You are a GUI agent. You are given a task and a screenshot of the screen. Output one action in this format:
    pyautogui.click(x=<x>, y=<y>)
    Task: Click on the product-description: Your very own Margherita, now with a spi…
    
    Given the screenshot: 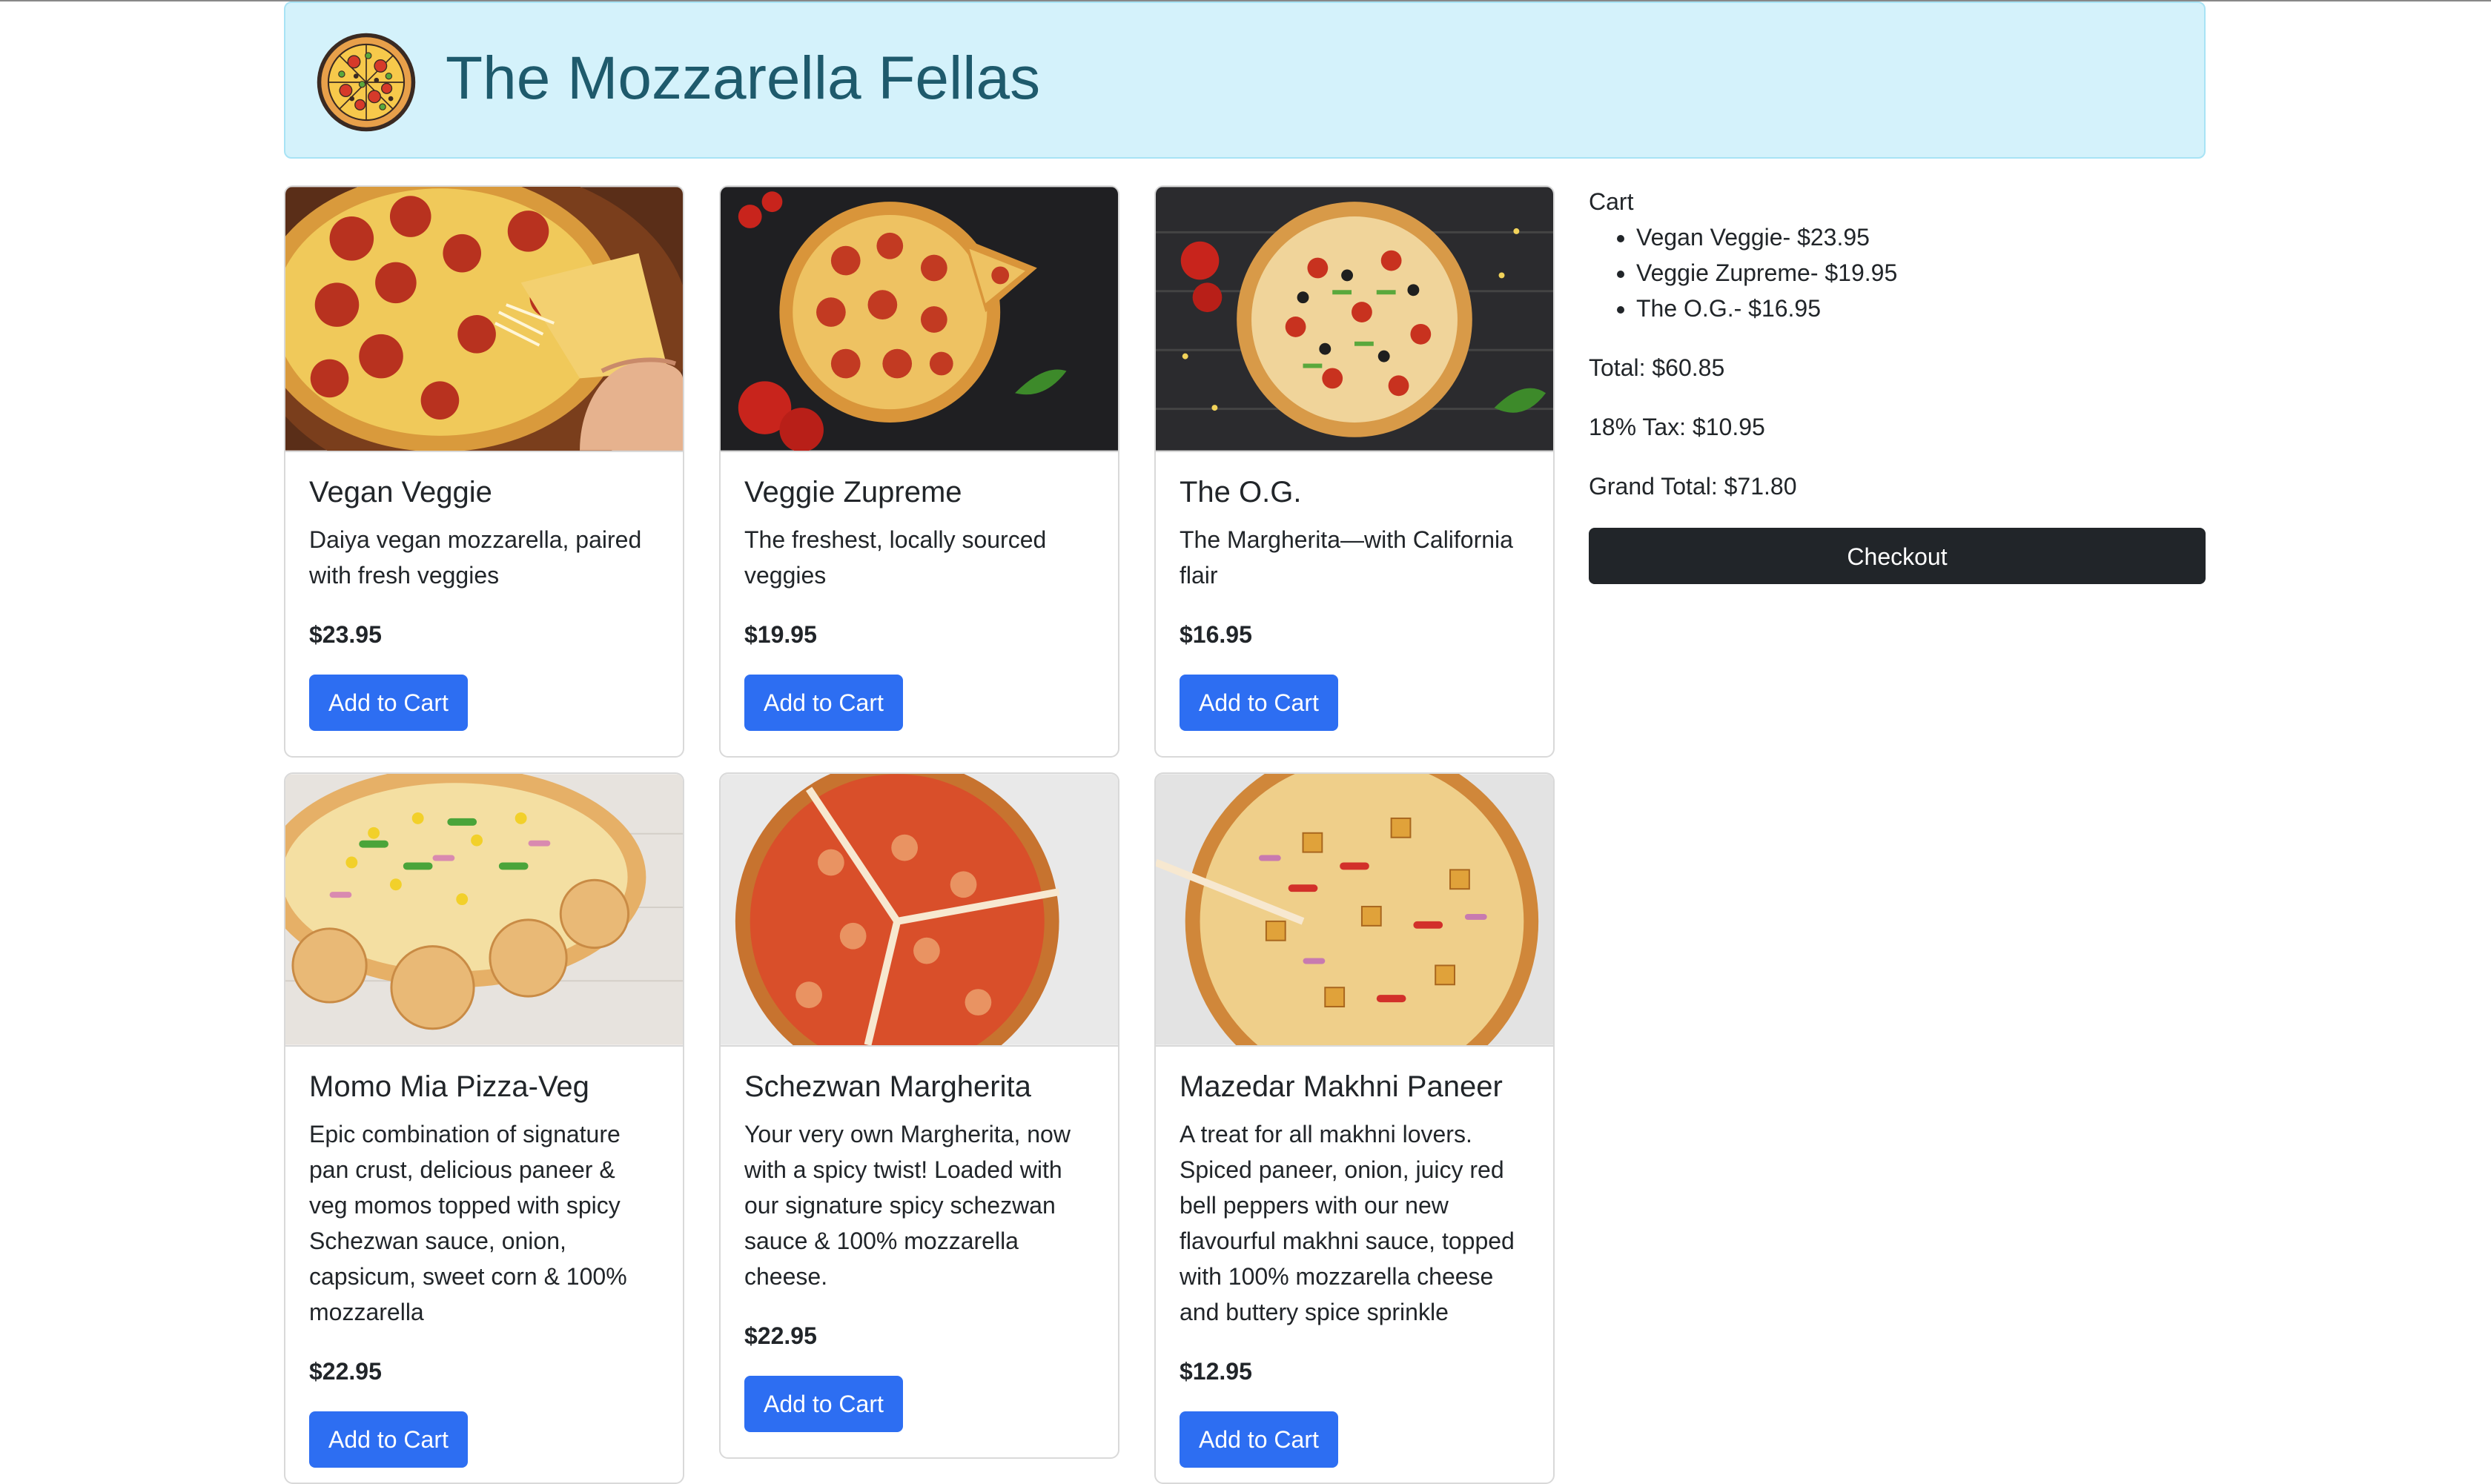 What is the action you would take?
    pyautogui.click(x=907, y=1205)
    